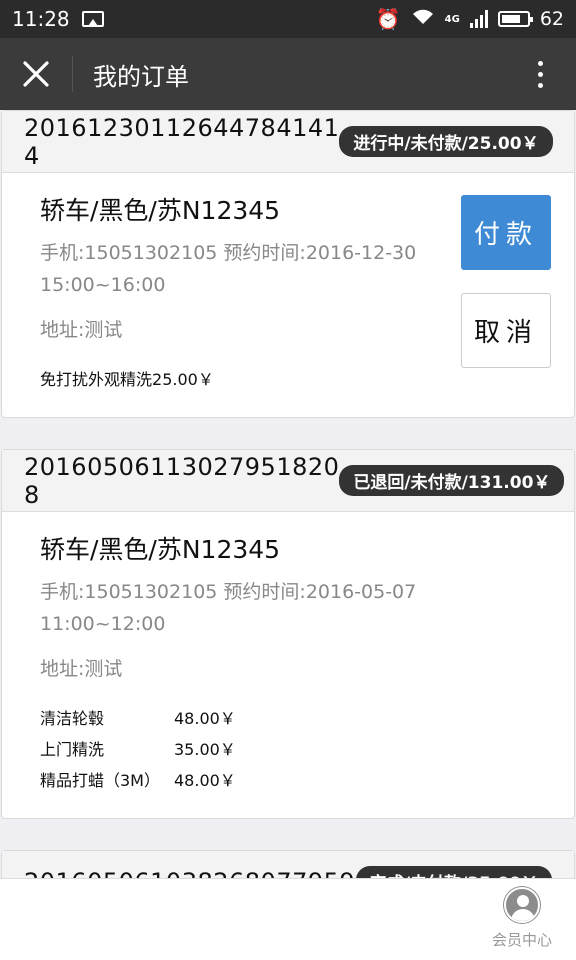  I want to click on order-header: 20161230112644784141​4 进行中/未付款/25.00￥, so click(288, 142).